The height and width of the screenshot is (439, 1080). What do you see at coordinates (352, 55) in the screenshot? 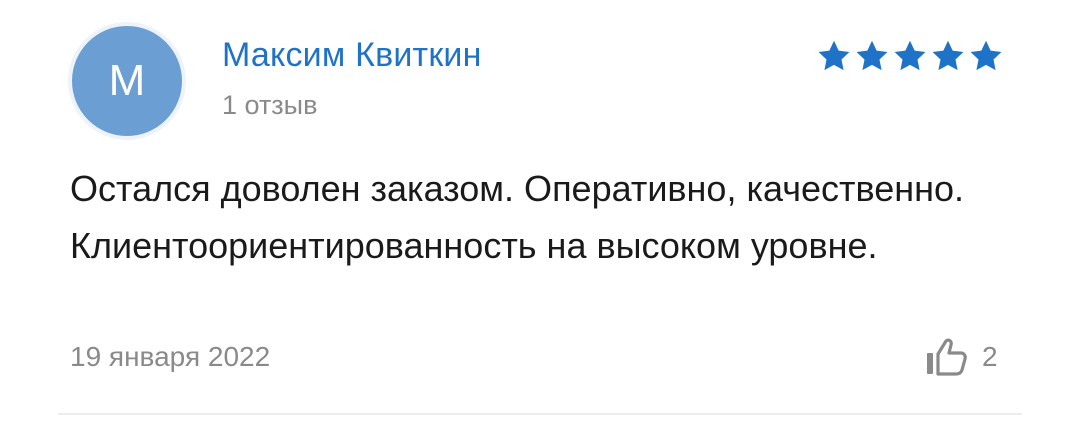
I see `author-name: Максим Квиткин` at bounding box center [352, 55].